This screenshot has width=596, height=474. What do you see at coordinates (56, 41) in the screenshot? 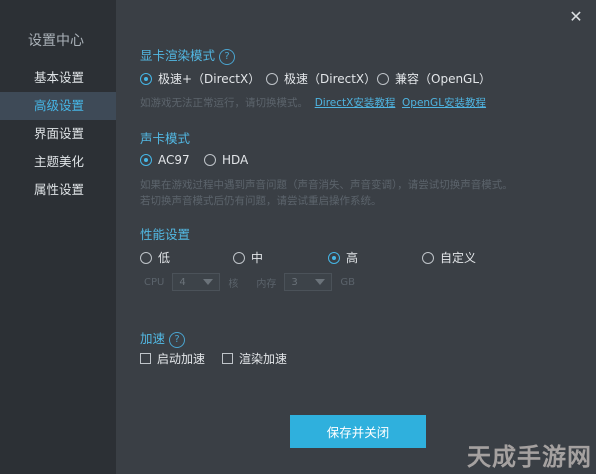
I see `sidebar-title: 设置中心` at bounding box center [56, 41].